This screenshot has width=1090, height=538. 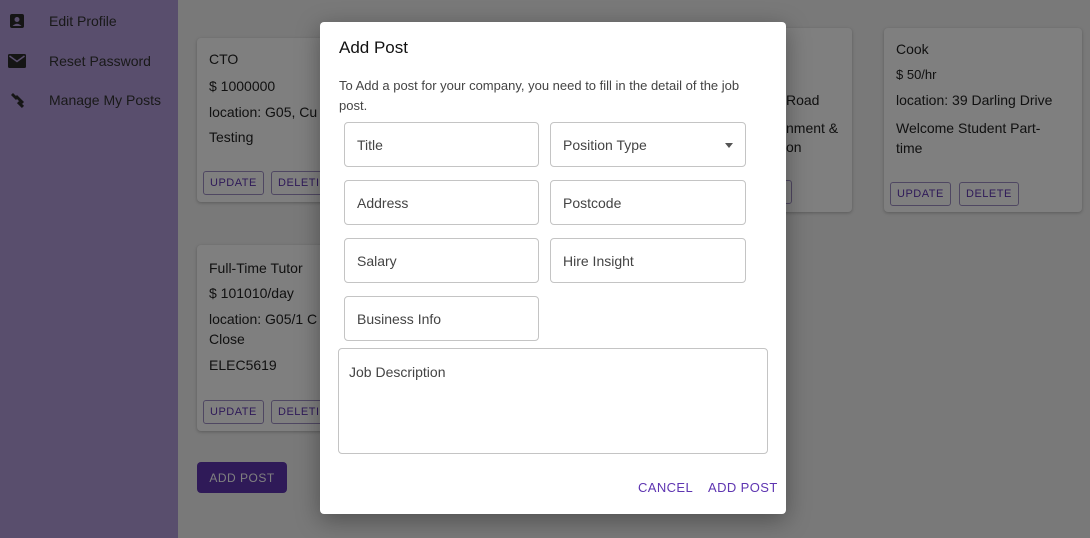 I want to click on salary-placeholder: Salary, so click(x=377, y=261).